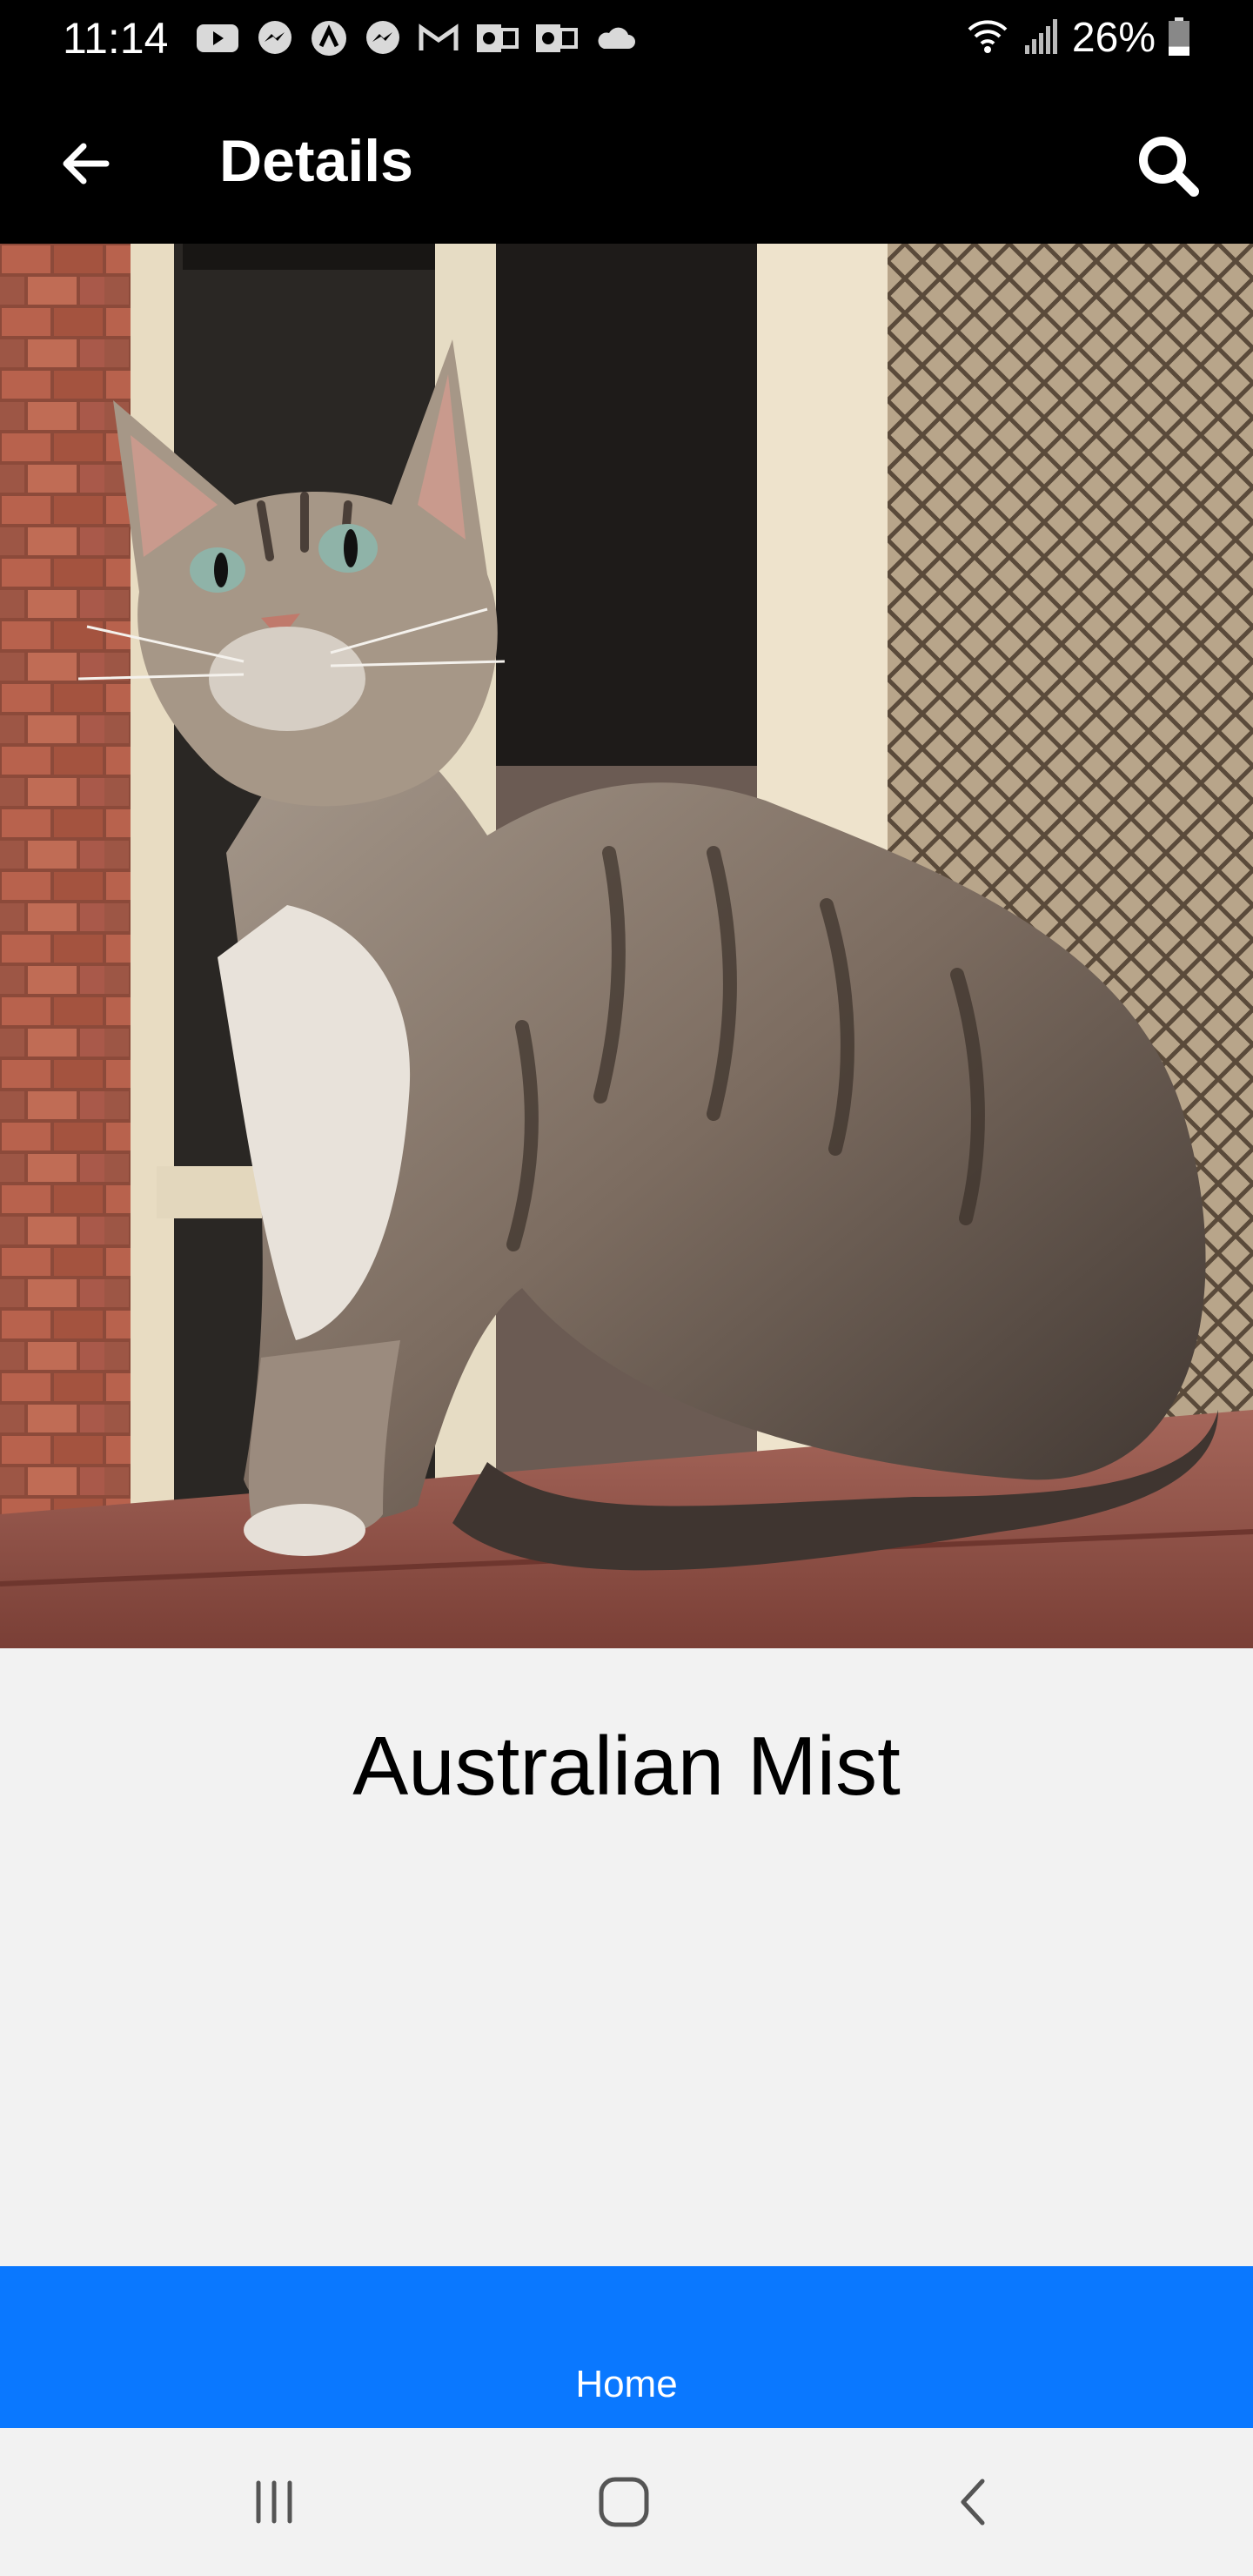 The height and width of the screenshot is (2576, 1253). Describe the element at coordinates (987, 38) in the screenshot. I see `wifi-icon` at that location.